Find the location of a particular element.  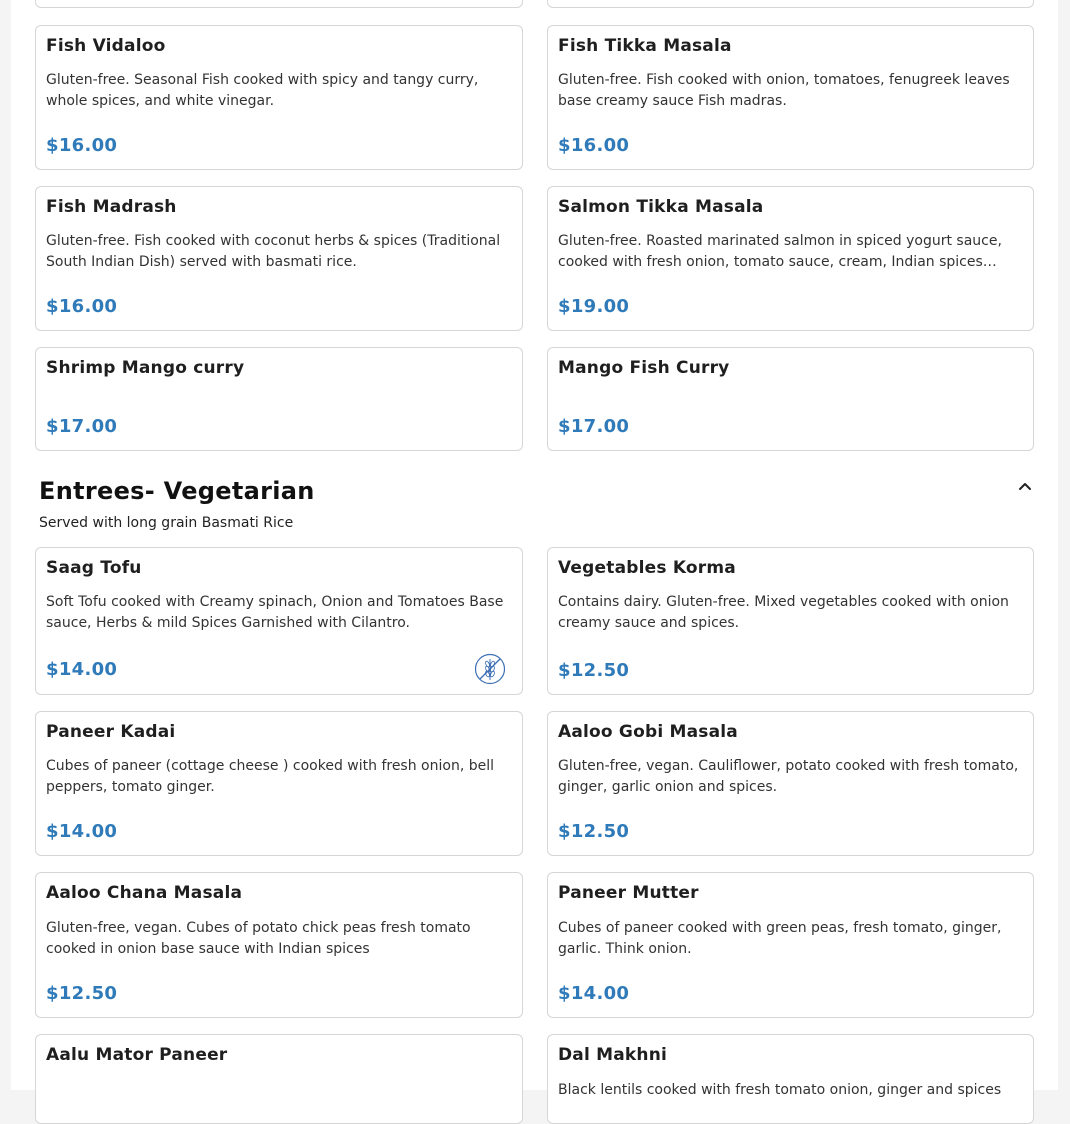

item-name: Aaloo Gobi Masala is located at coordinates (648, 732).